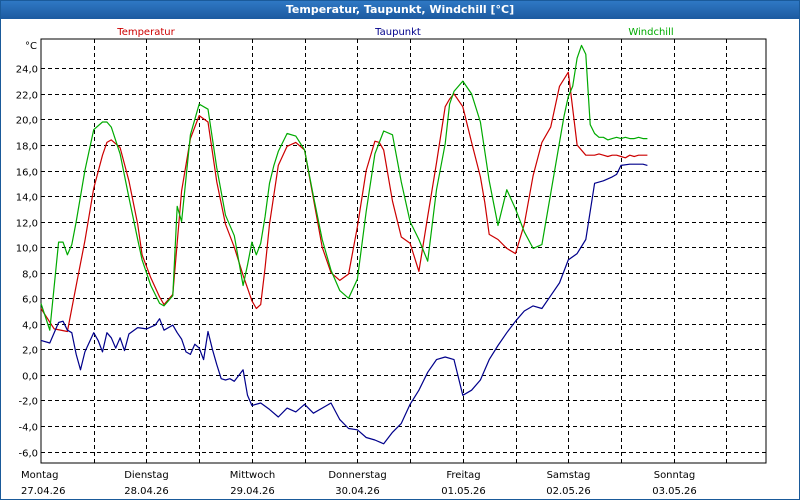  I want to click on y-tick-label: 8,0, so click(30, 275).